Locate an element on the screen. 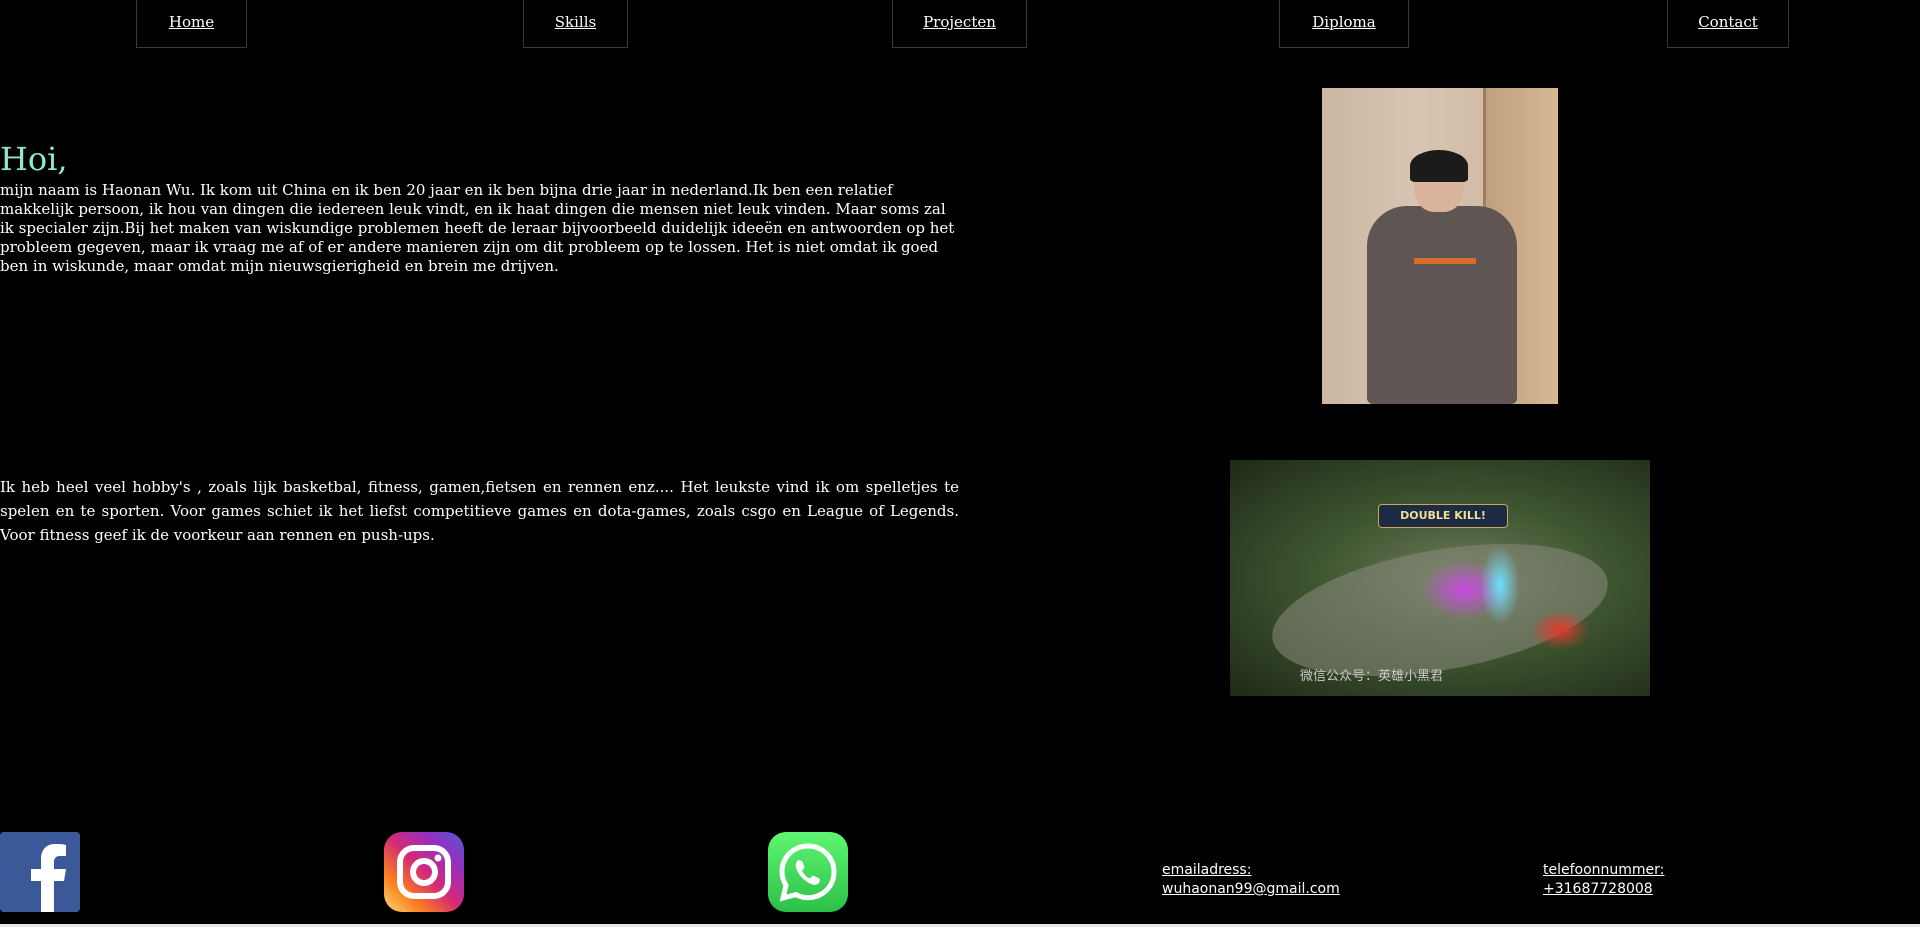 The height and width of the screenshot is (927, 1920). email-value: wuhaonan99@gmail.com is located at coordinates (1251, 889).